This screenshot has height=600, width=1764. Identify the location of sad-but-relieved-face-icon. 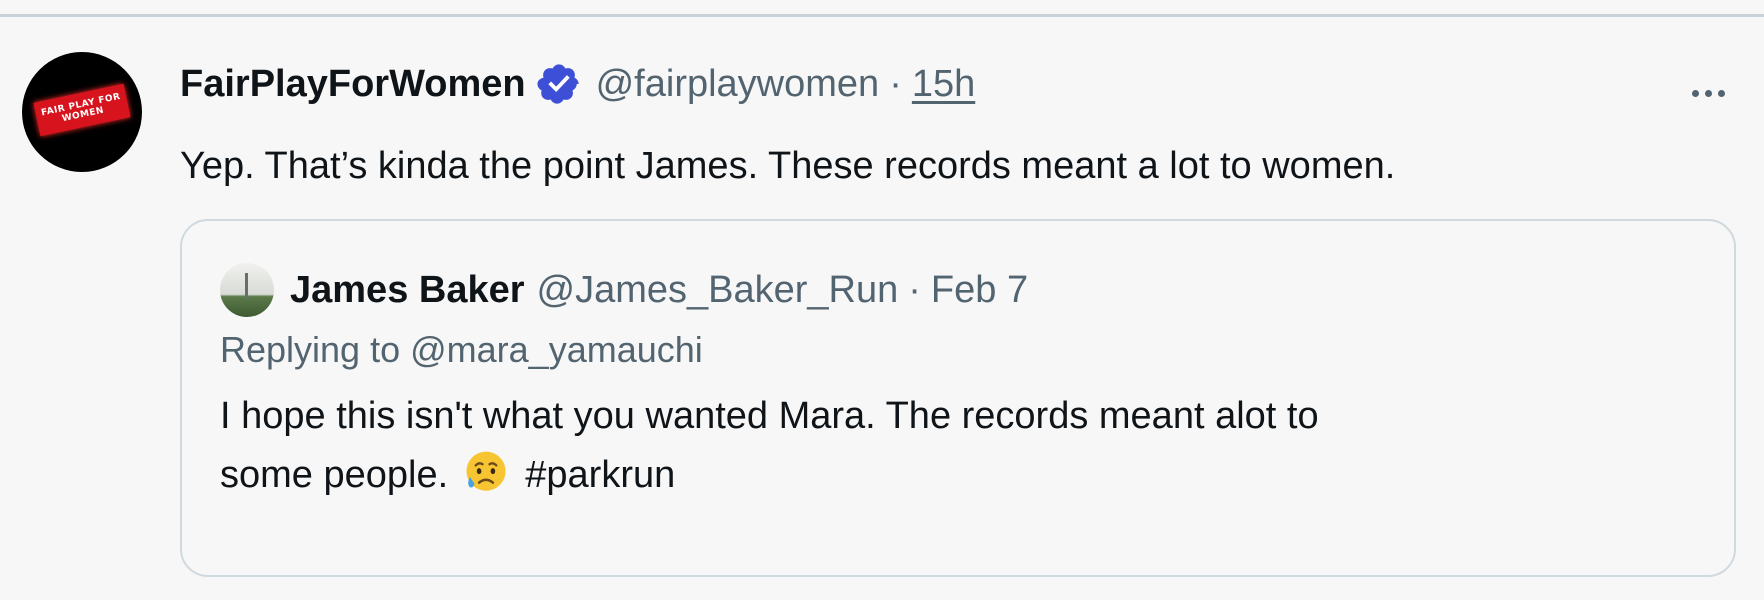
(486, 471).